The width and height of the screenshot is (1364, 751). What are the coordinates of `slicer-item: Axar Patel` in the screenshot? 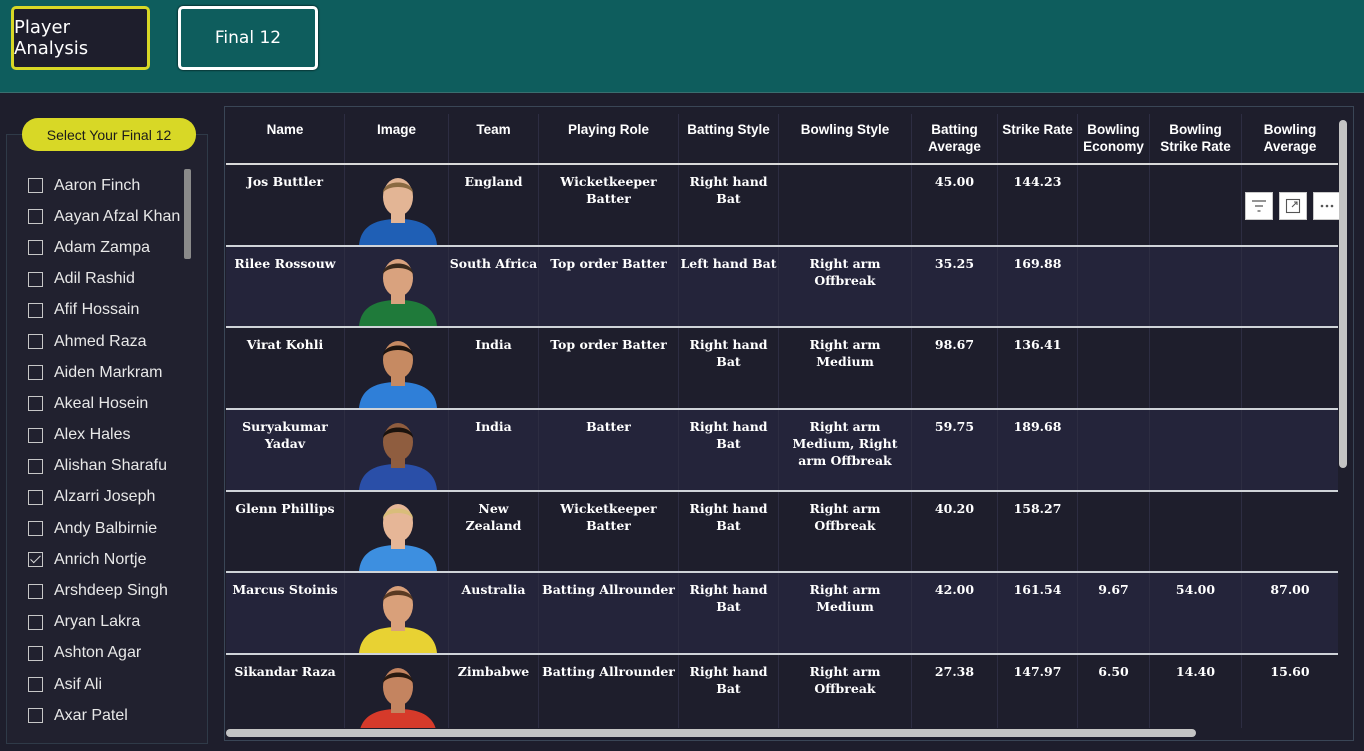 It's located at (109, 715).